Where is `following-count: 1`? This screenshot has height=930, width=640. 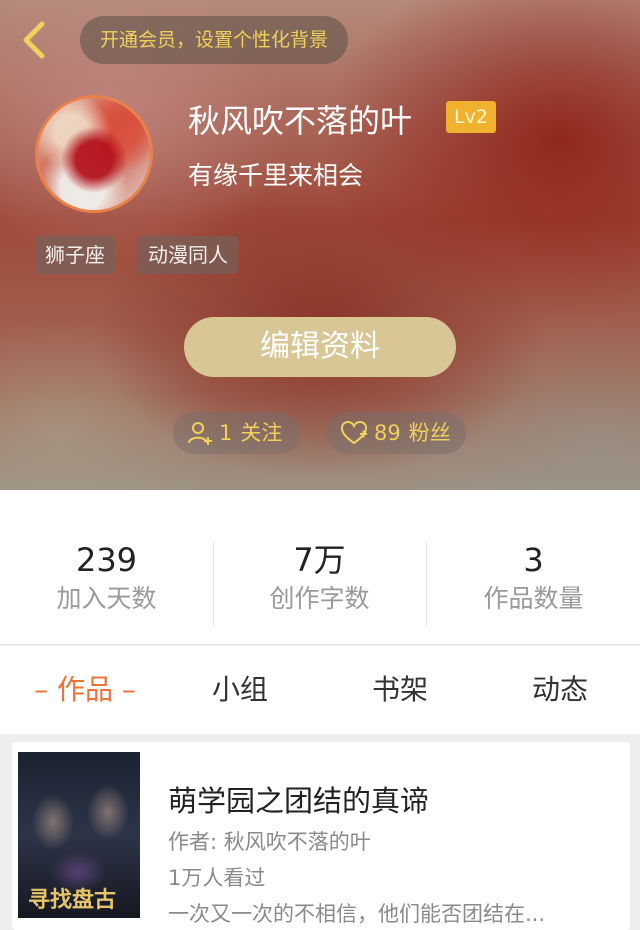
following-count: 1 is located at coordinates (226, 433).